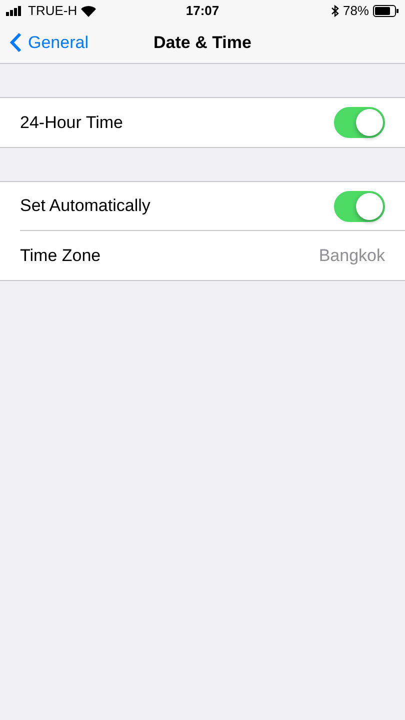  Describe the element at coordinates (88, 11) in the screenshot. I see `wifi-icon` at that location.